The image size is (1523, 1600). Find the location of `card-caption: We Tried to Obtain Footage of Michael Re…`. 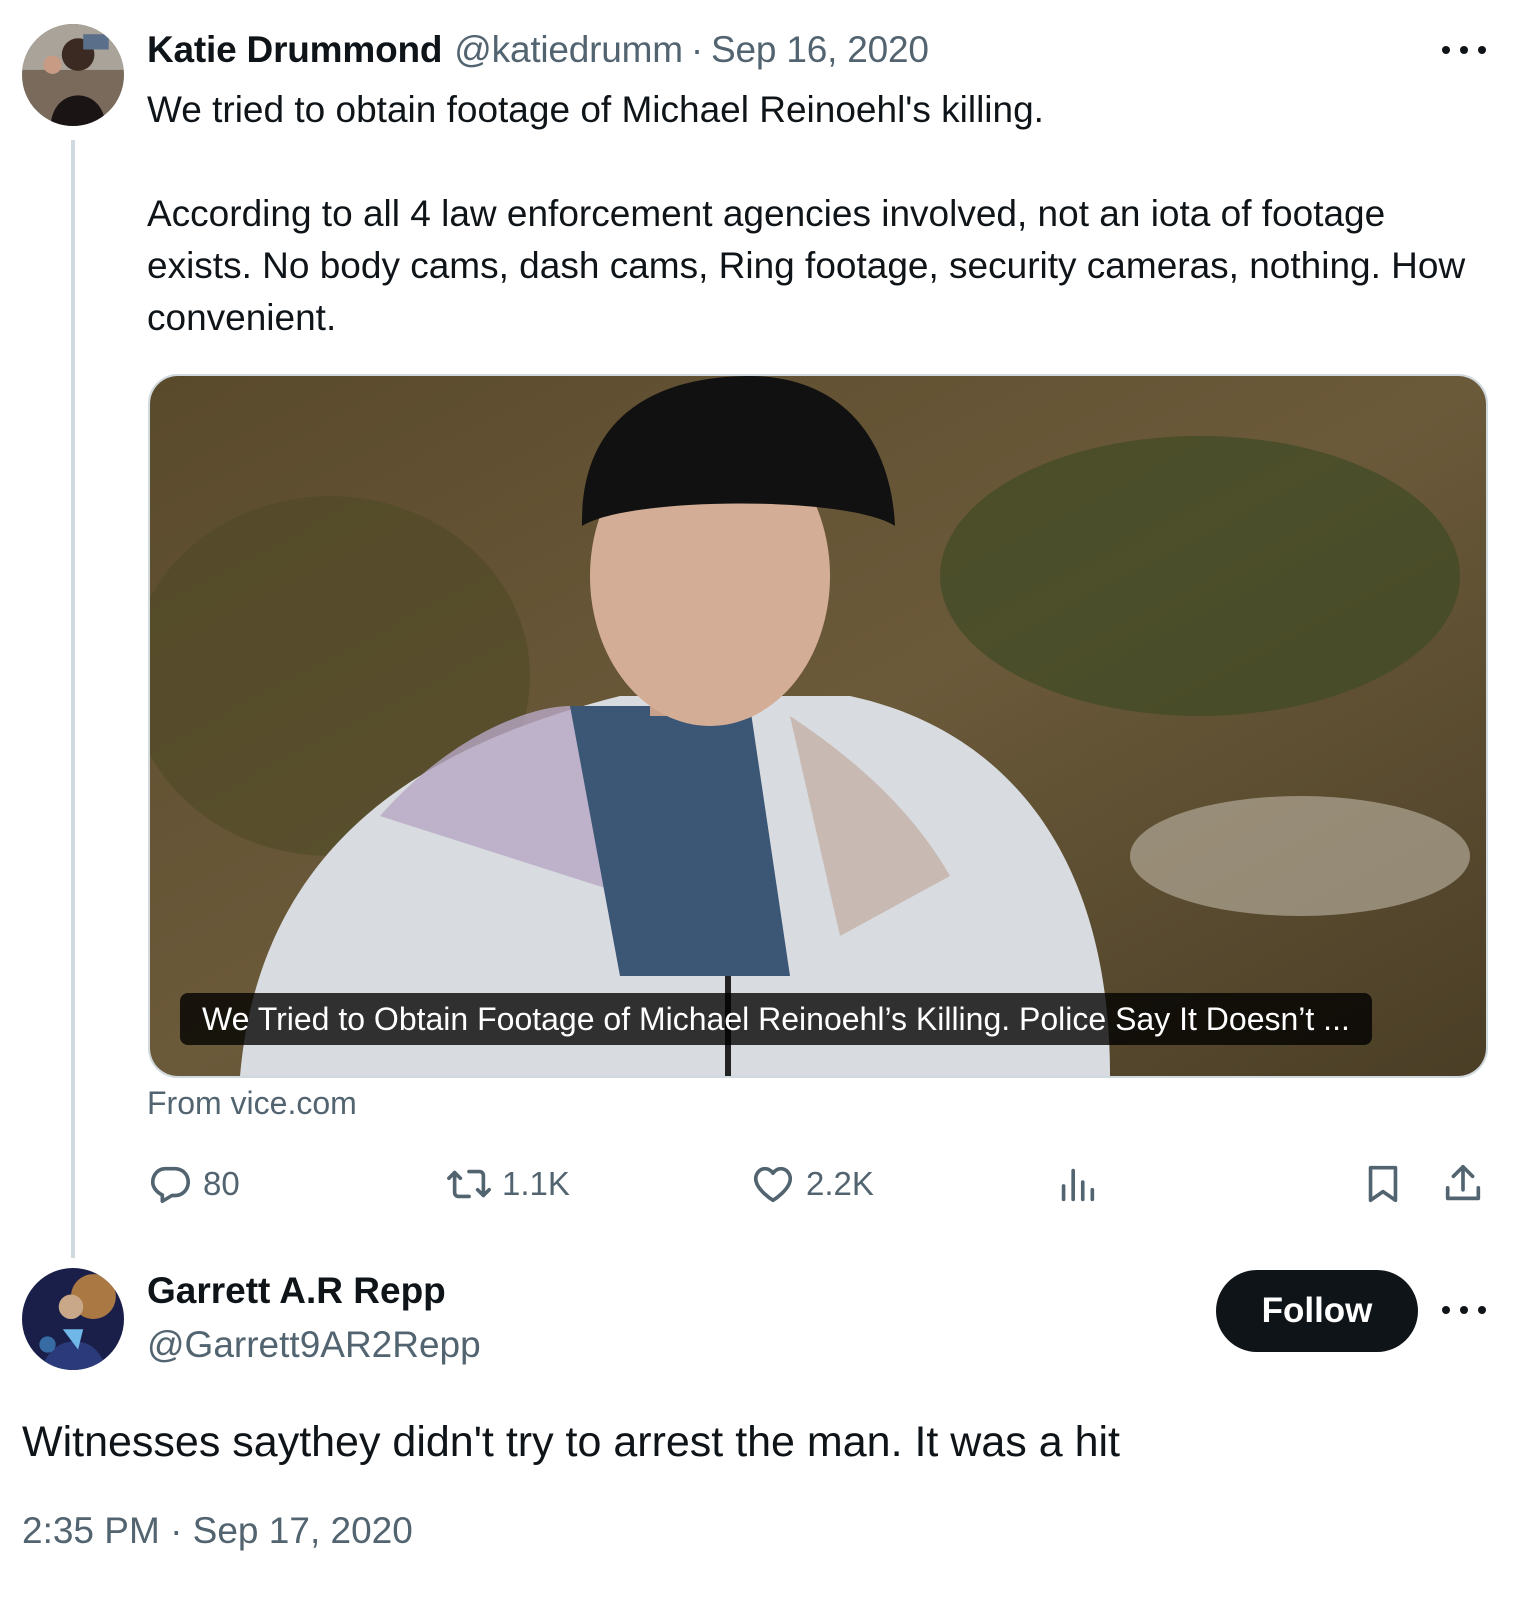

card-caption: We Tried to Obtain Footage of Michael Re… is located at coordinates (776, 1019).